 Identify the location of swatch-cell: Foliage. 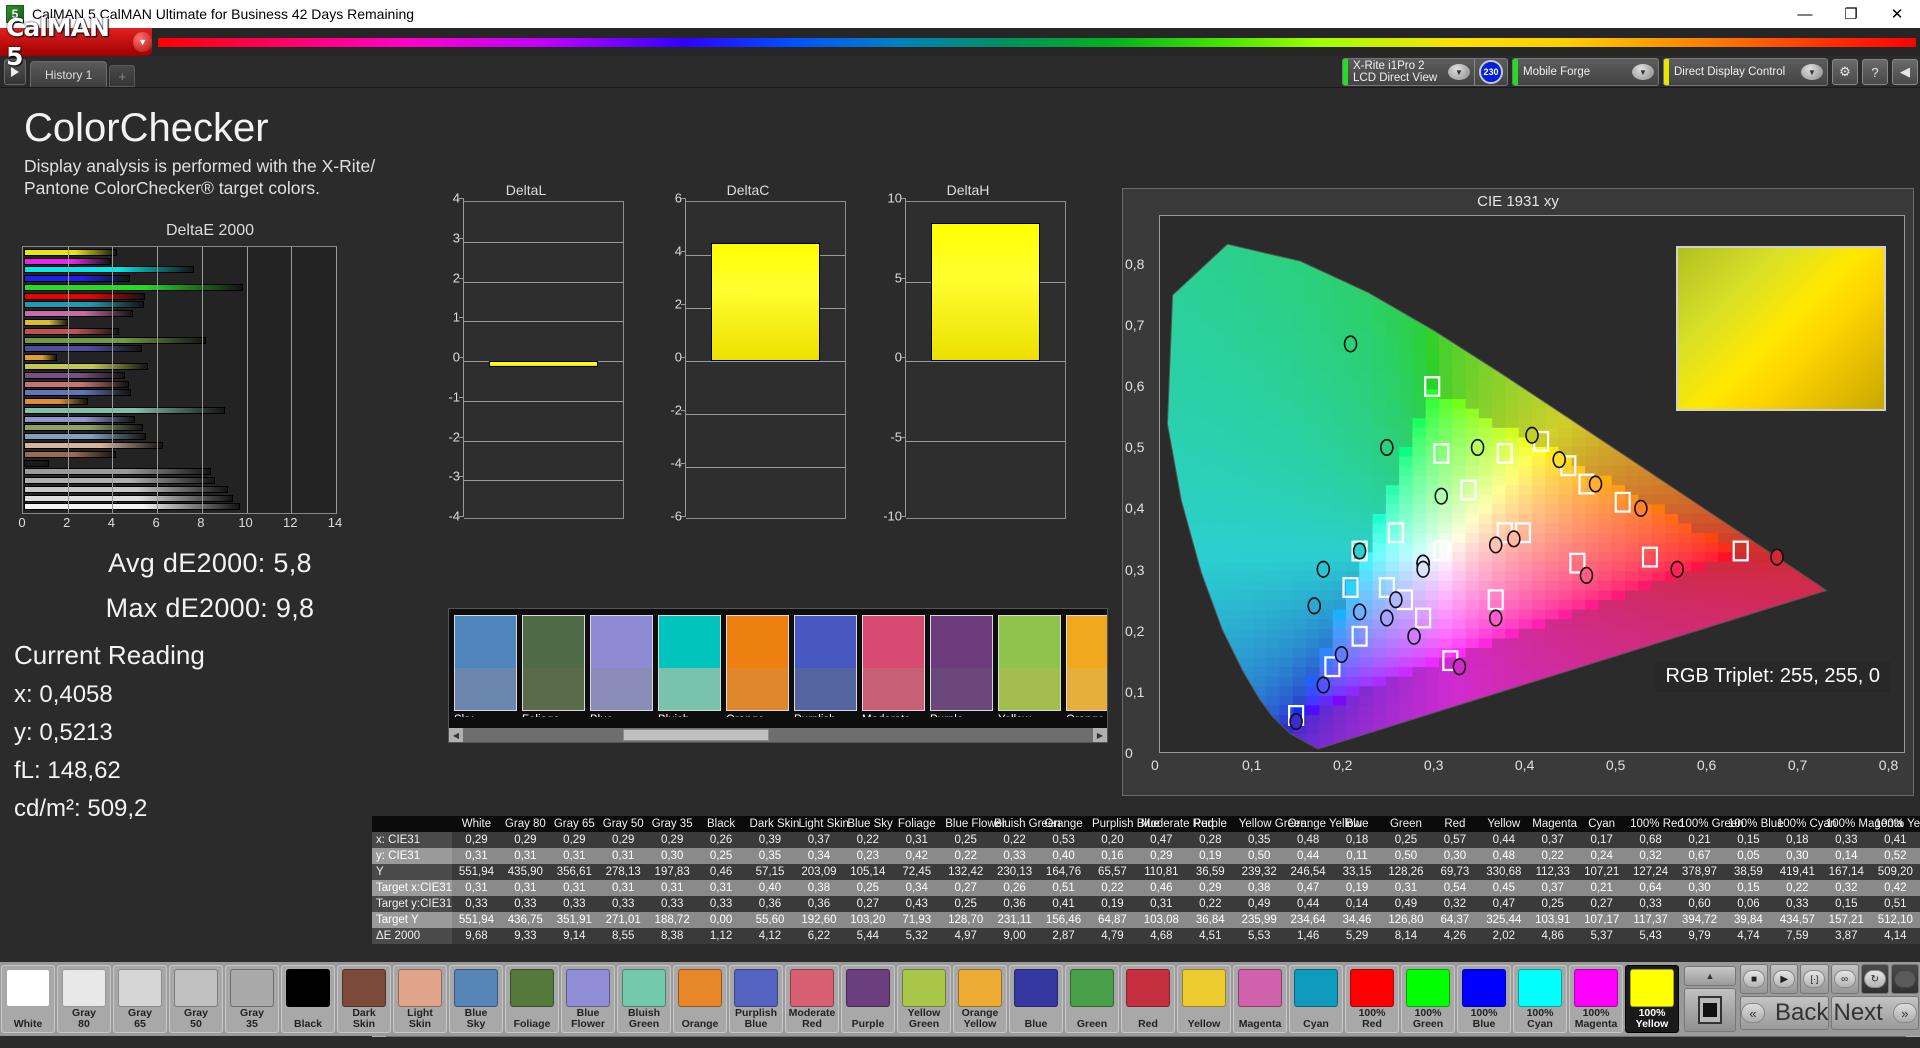
(553, 666).